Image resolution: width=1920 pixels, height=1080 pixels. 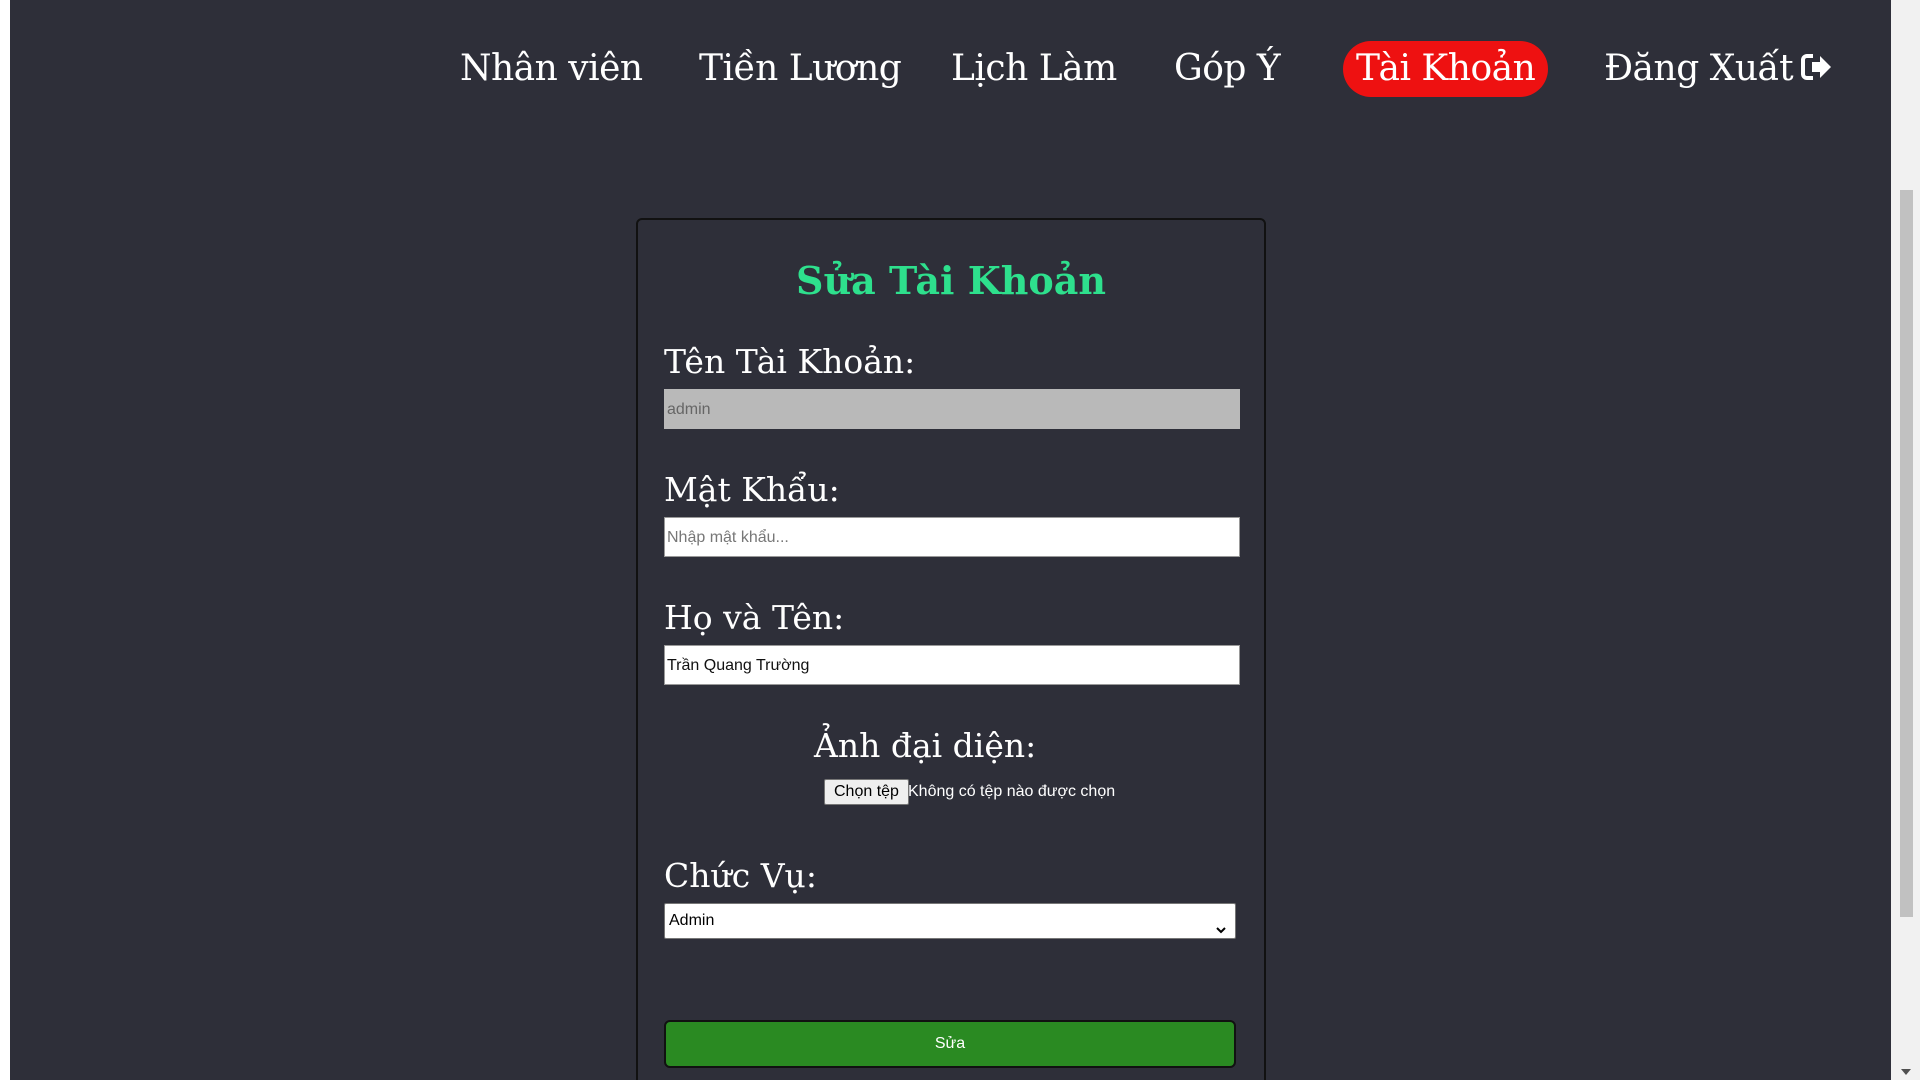 I want to click on scrollbar-thumb, so click(x=1906, y=553).